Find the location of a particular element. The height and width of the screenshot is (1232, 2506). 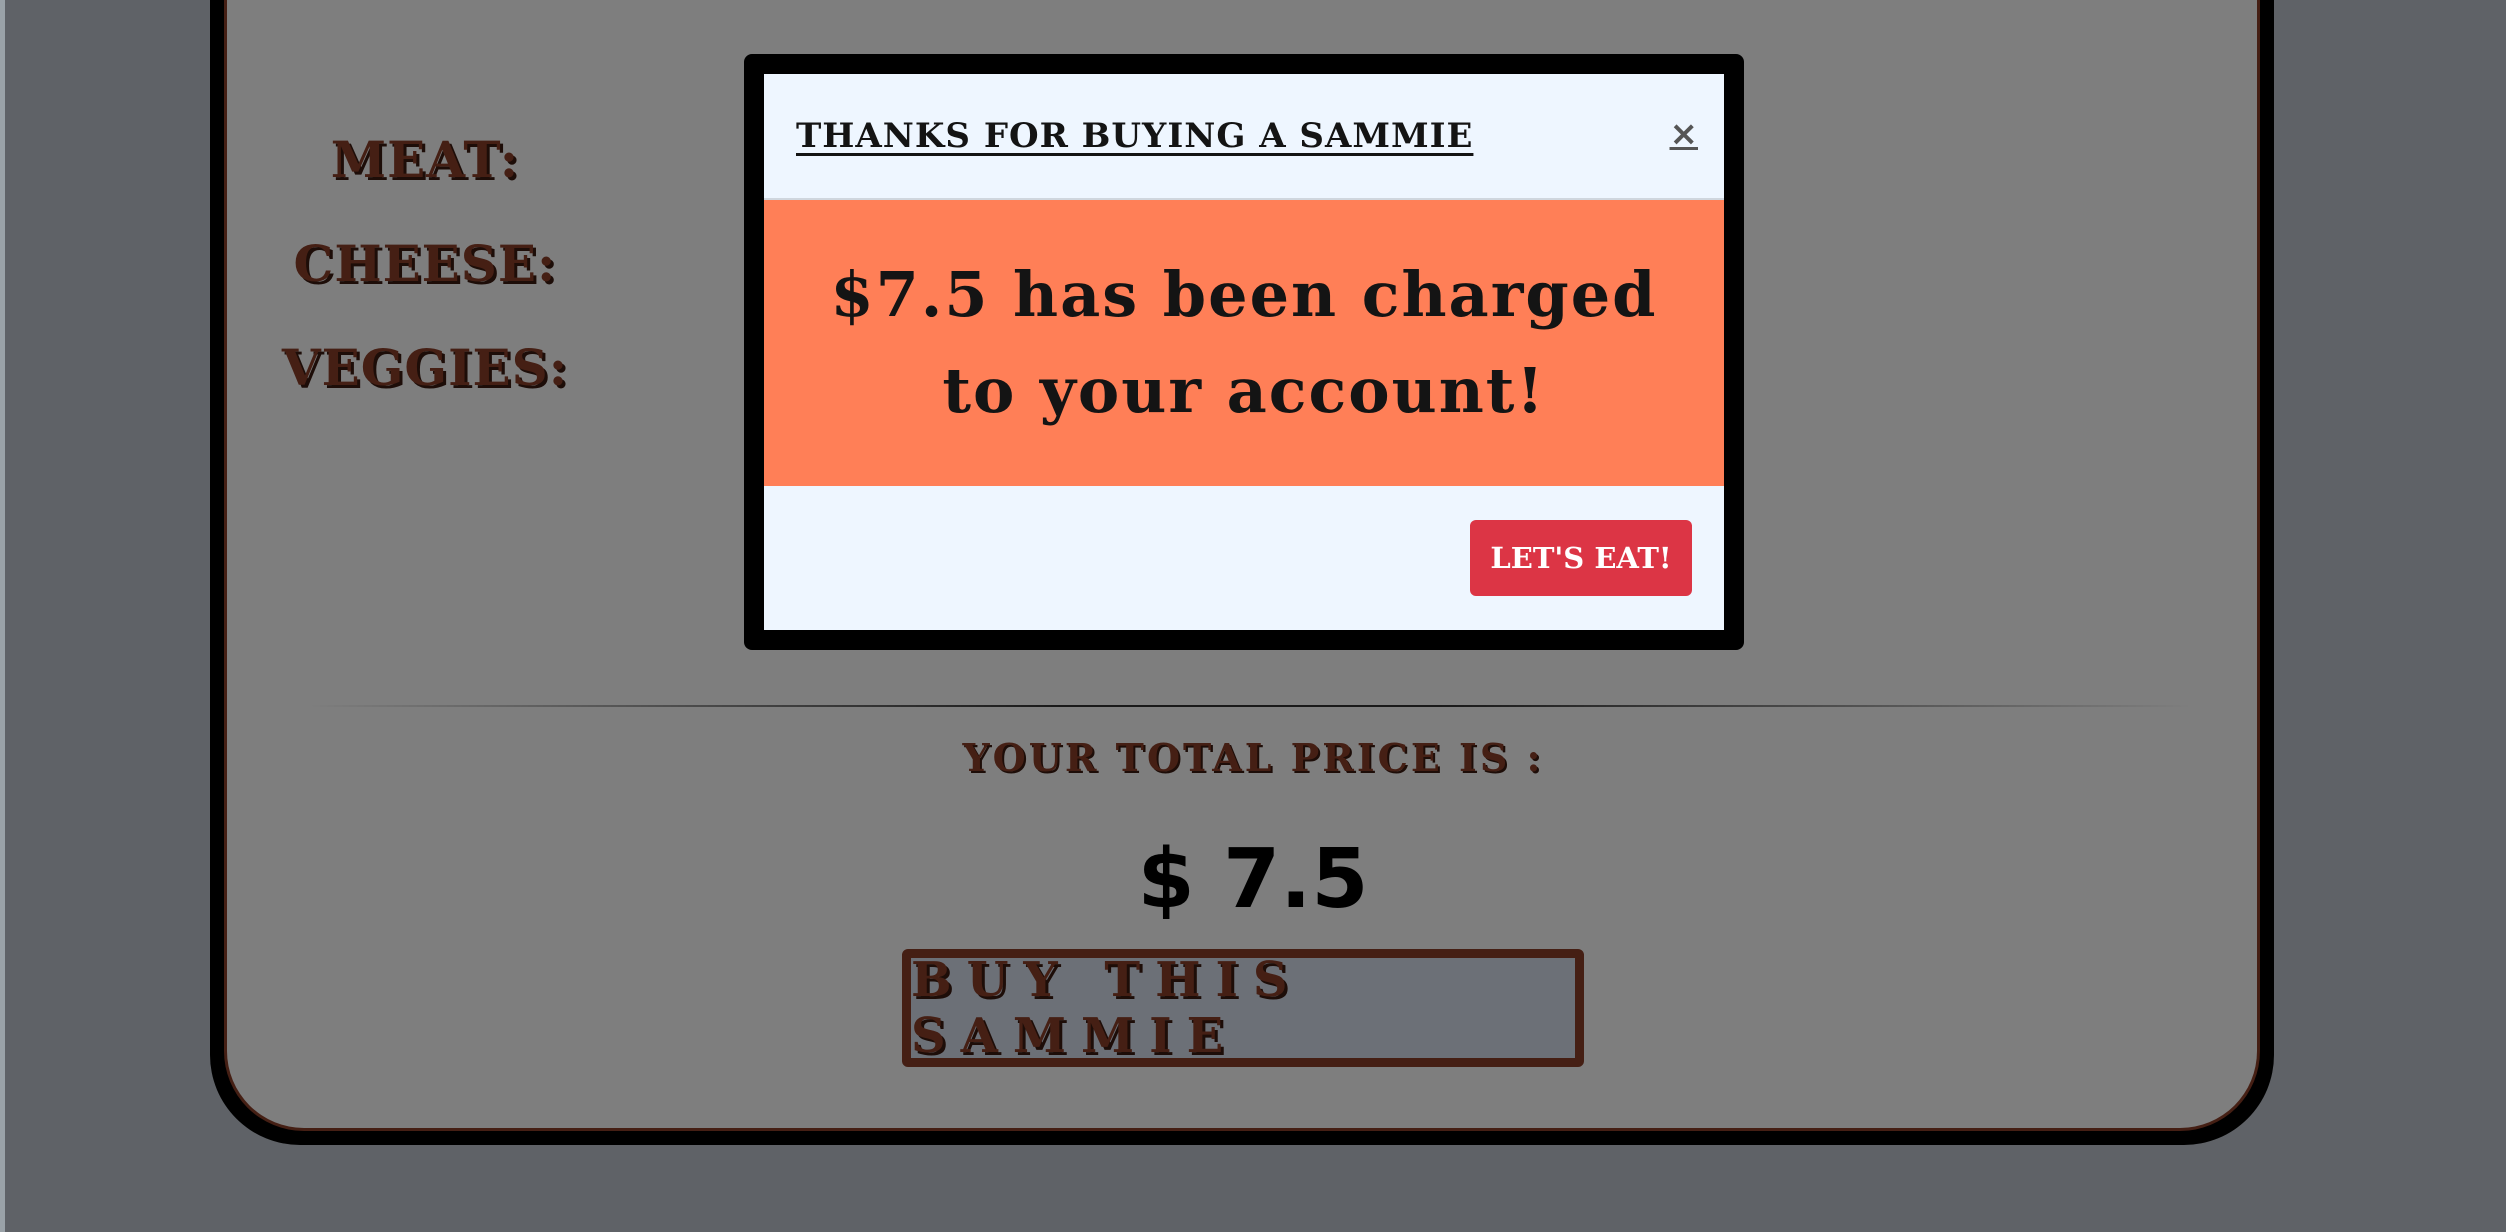

close-icon: × is located at coordinates (1684, 134).